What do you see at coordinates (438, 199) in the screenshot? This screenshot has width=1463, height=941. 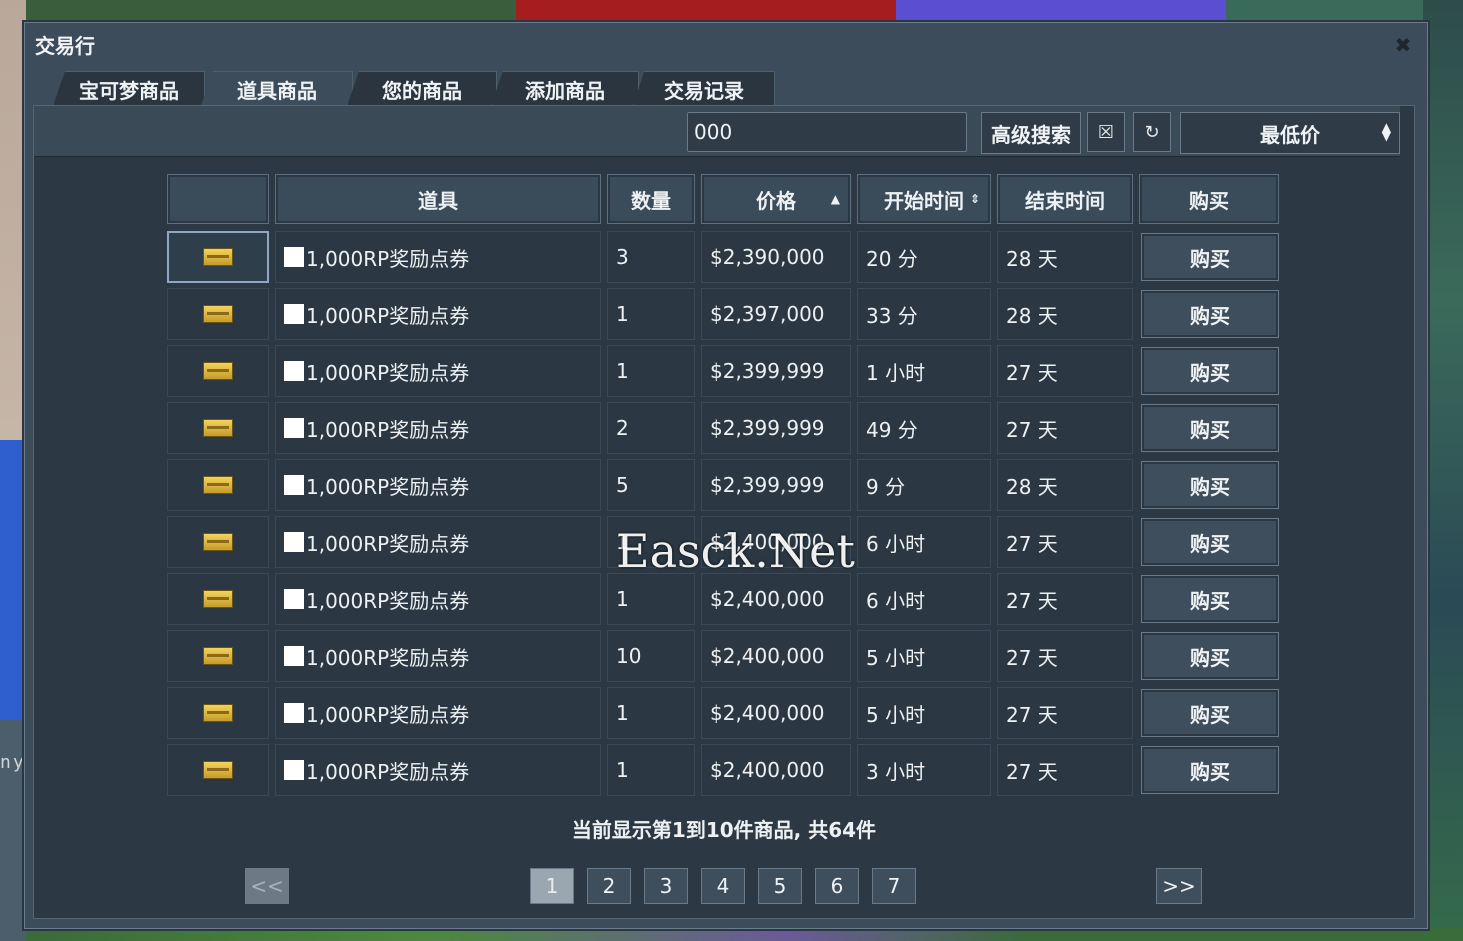 I see `header-item: 道具` at bounding box center [438, 199].